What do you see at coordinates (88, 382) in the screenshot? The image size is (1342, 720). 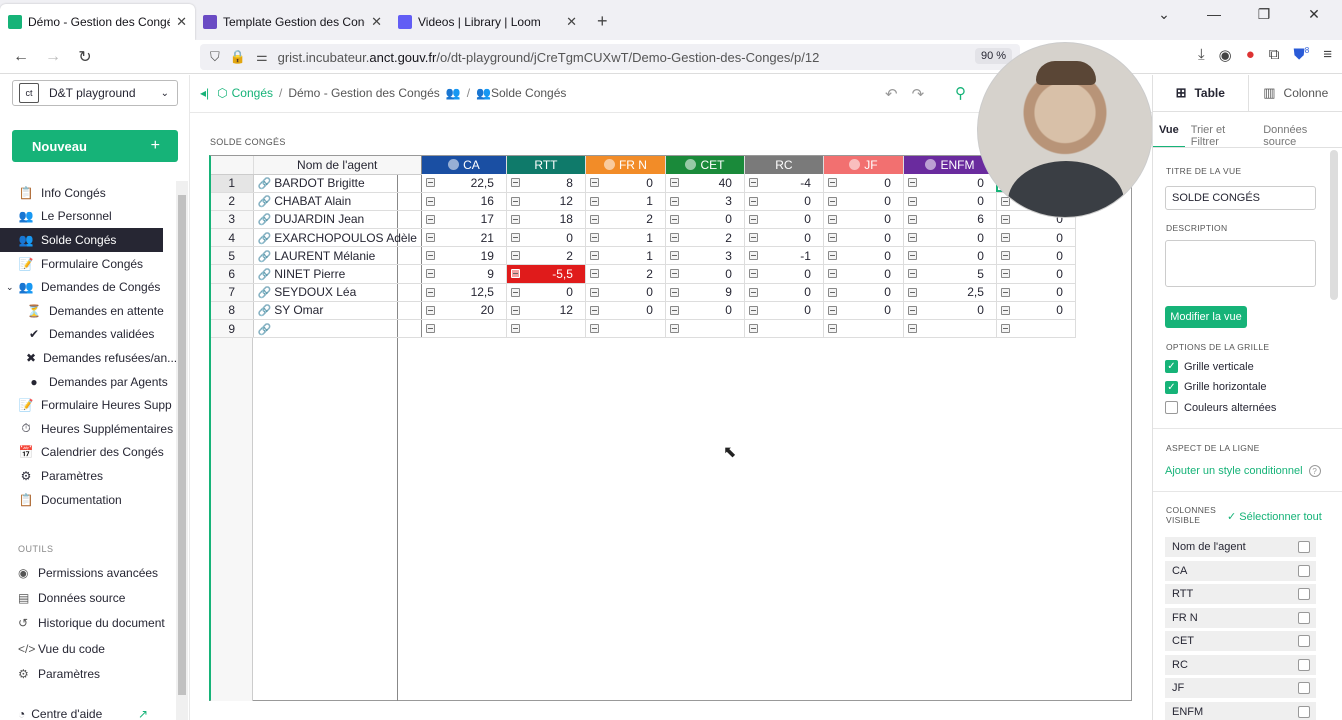 I see `sidebar-page-item: ● Demandes par Agents` at bounding box center [88, 382].